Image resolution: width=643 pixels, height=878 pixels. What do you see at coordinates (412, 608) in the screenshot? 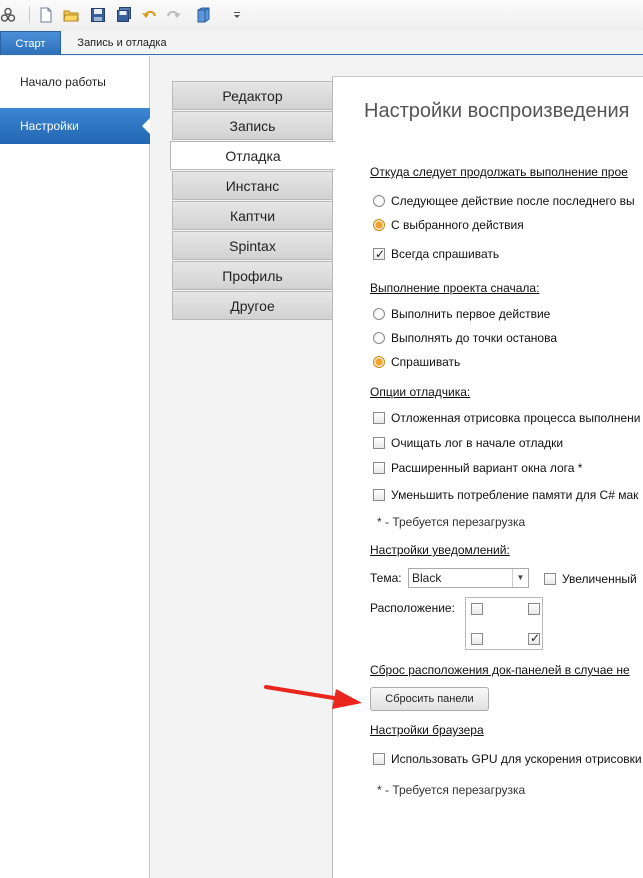
I see `position-label: Расположение:` at bounding box center [412, 608].